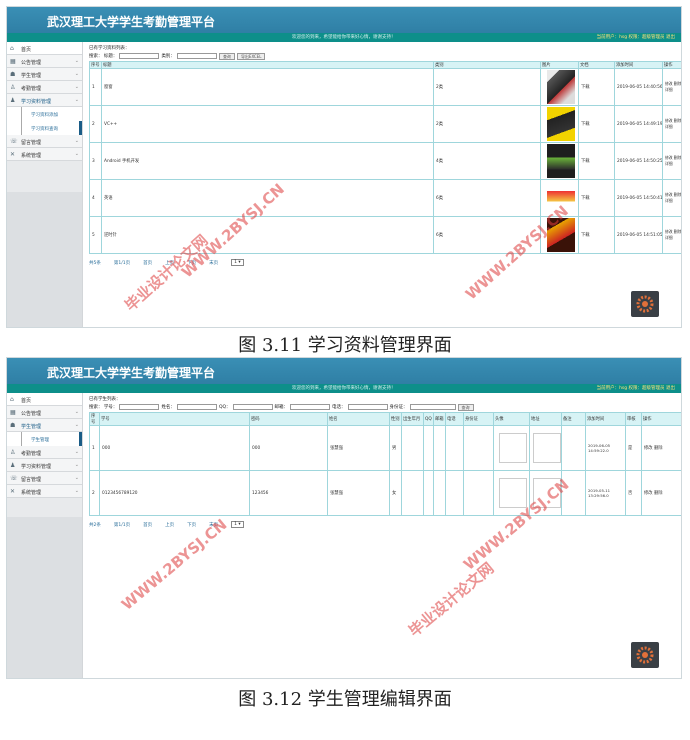 Image resolution: width=690 pixels, height=740 pixels. What do you see at coordinates (44, 439) in the screenshot?
I see `nav-student-sub: 学生管理` at bounding box center [44, 439].